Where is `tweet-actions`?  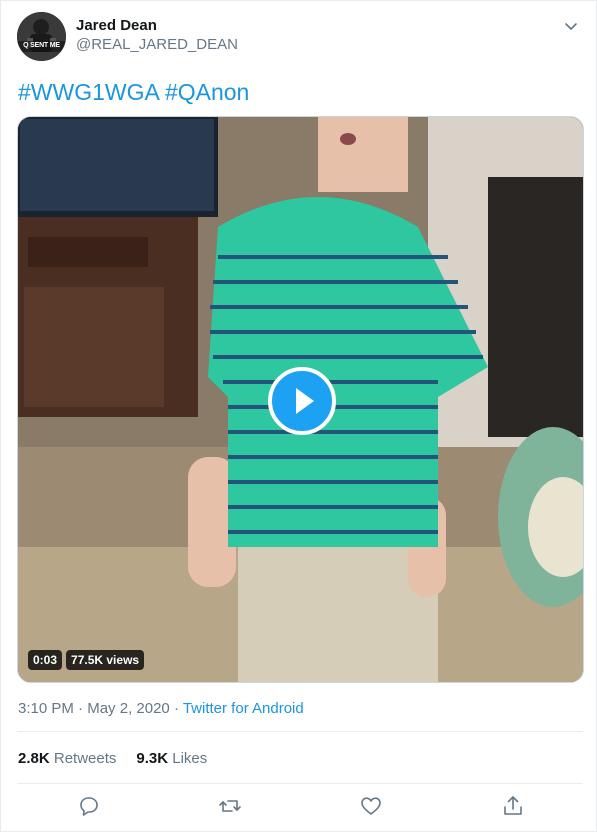
tweet-actions is located at coordinates (300, 808).